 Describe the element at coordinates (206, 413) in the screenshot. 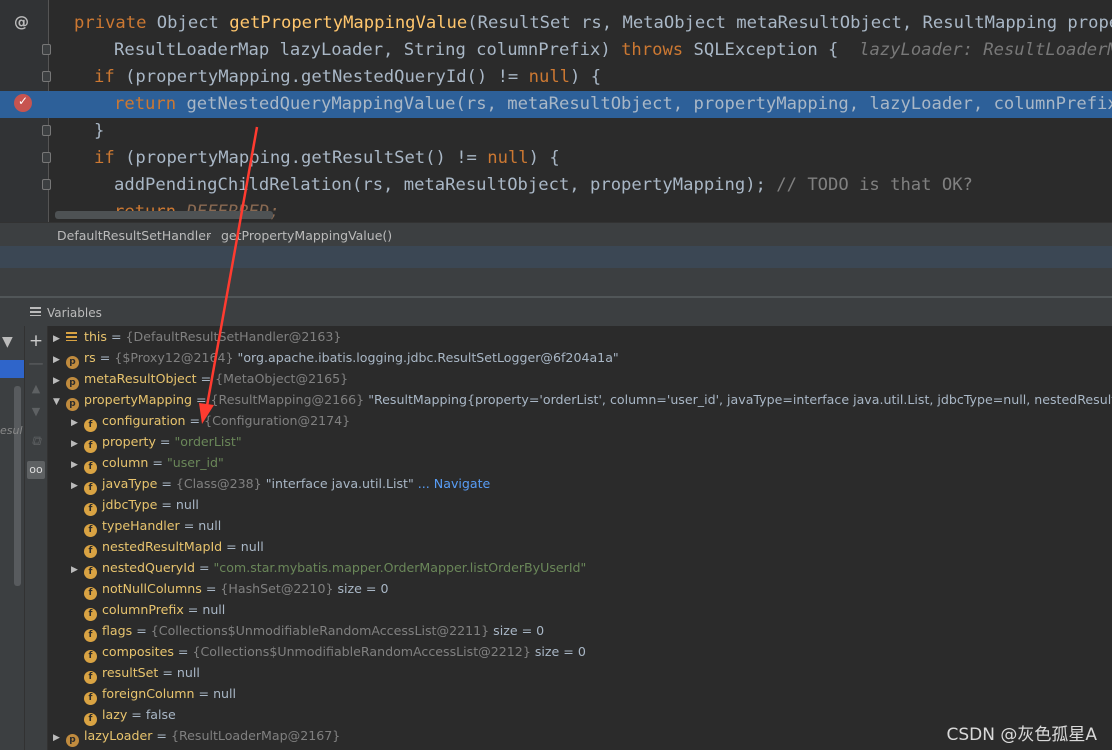

I see `annotation-arrow-head` at that location.